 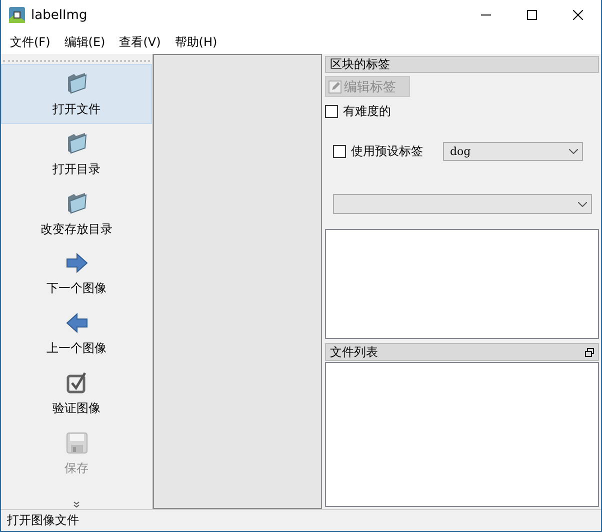 What do you see at coordinates (84, 42) in the screenshot?
I see `menu-item: 编辑(E)` at bounding box center [84, 42].